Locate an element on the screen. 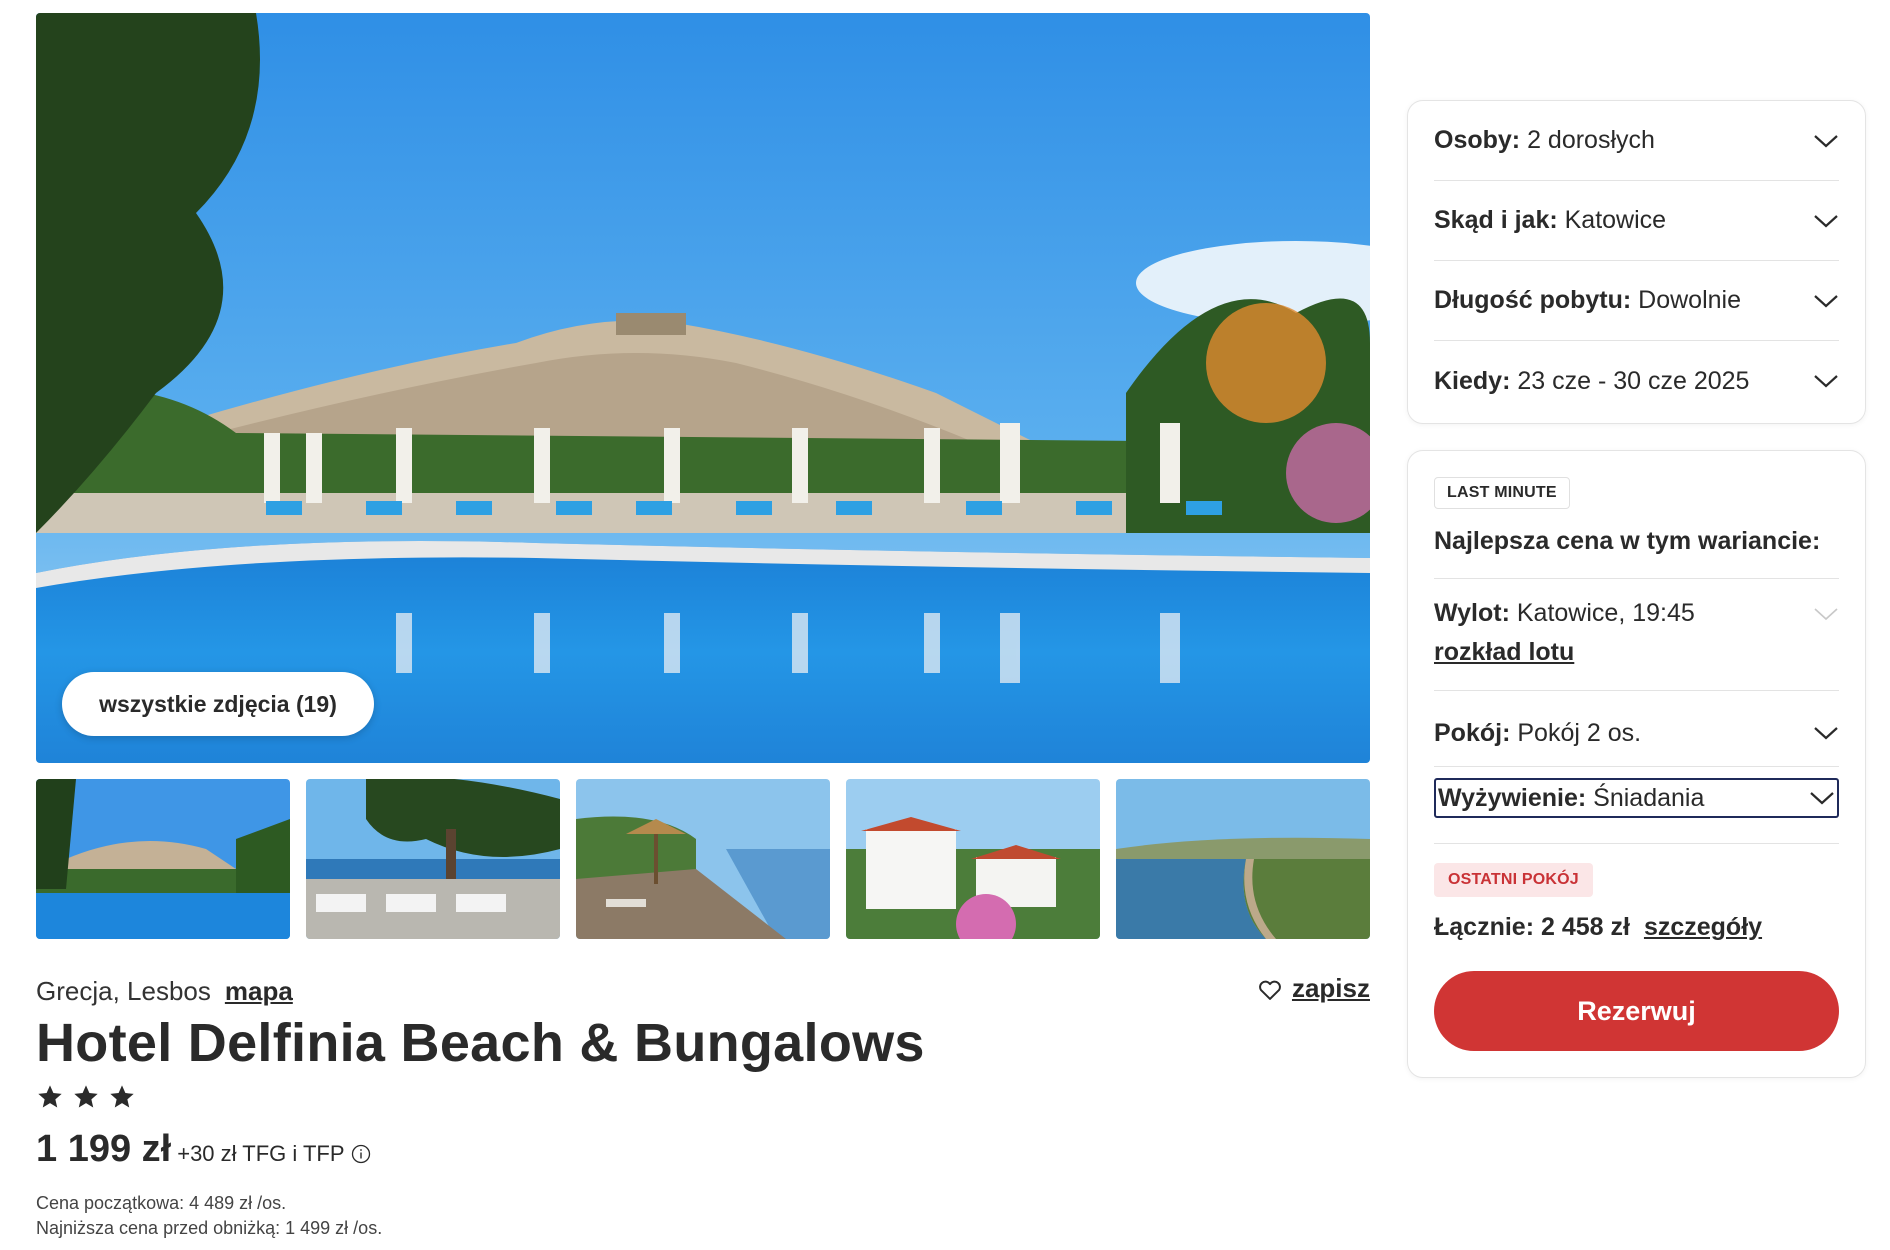  filter-label: Kiedy: is located at coordinates (1472, 380).